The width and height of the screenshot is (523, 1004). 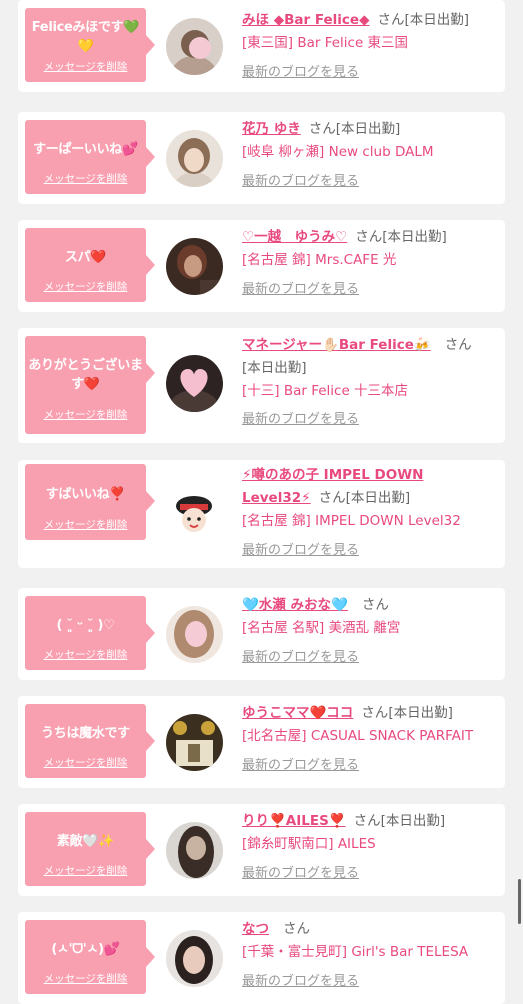 What do you see at coordinates (325, 43) in the screenshot?
I see `shop-name: [東三国] Bar Felice 東三国` at bounding box center [325, 43].